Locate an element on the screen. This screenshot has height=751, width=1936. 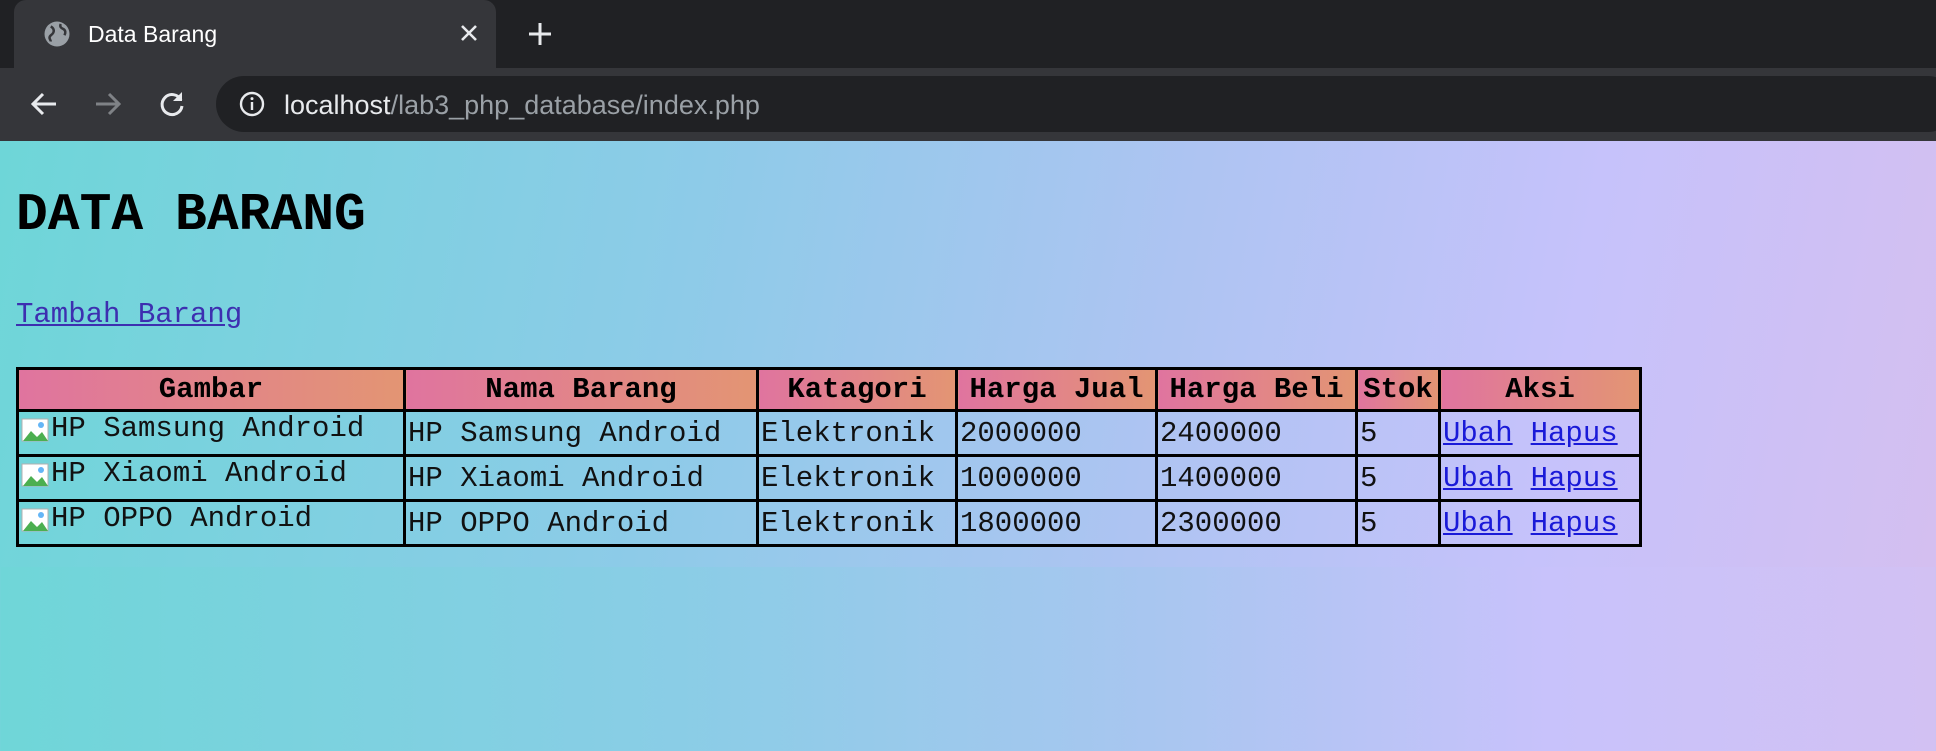
cell-harga-beli: 2400000 is located at coordinates (1256, 433).